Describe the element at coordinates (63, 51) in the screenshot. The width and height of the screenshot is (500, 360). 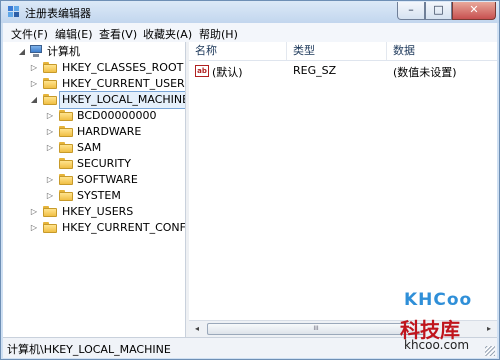
I see `tree-label: 计算机` at that location.